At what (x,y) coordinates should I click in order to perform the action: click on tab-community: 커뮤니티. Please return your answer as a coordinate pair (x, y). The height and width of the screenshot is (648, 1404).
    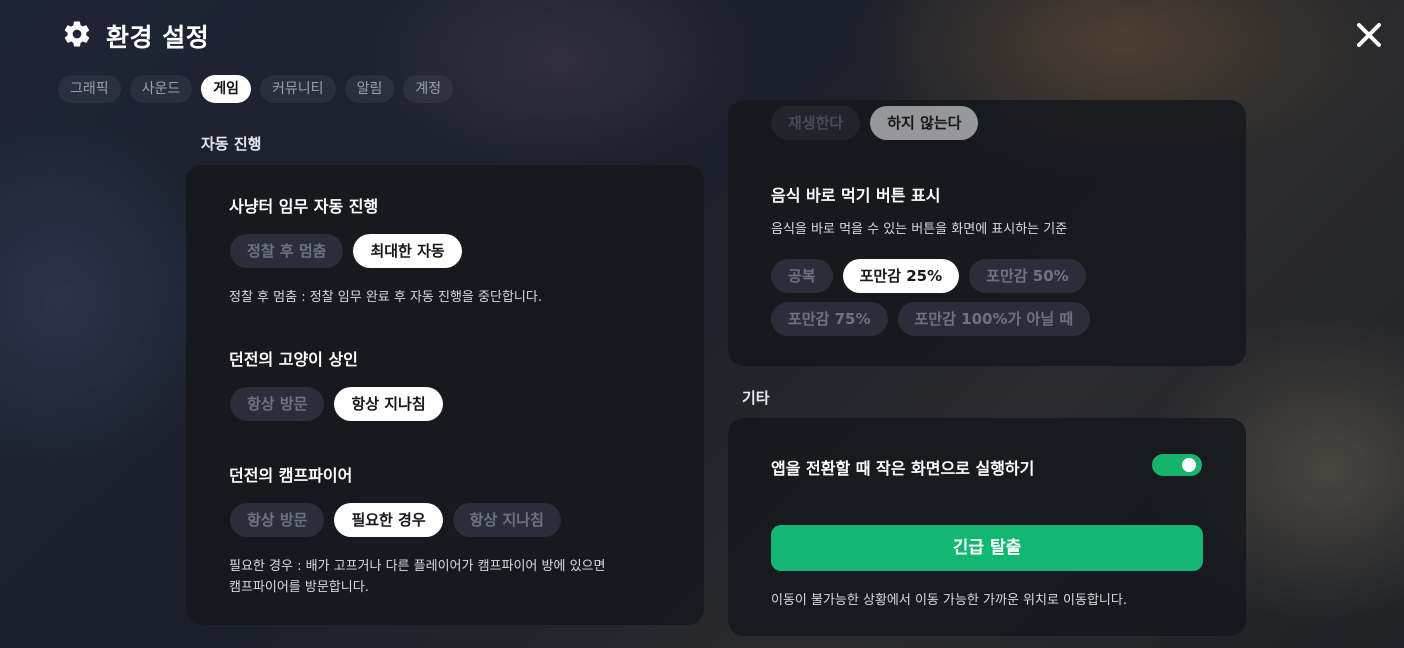
    Looking at the image, I should click on (298, 89).